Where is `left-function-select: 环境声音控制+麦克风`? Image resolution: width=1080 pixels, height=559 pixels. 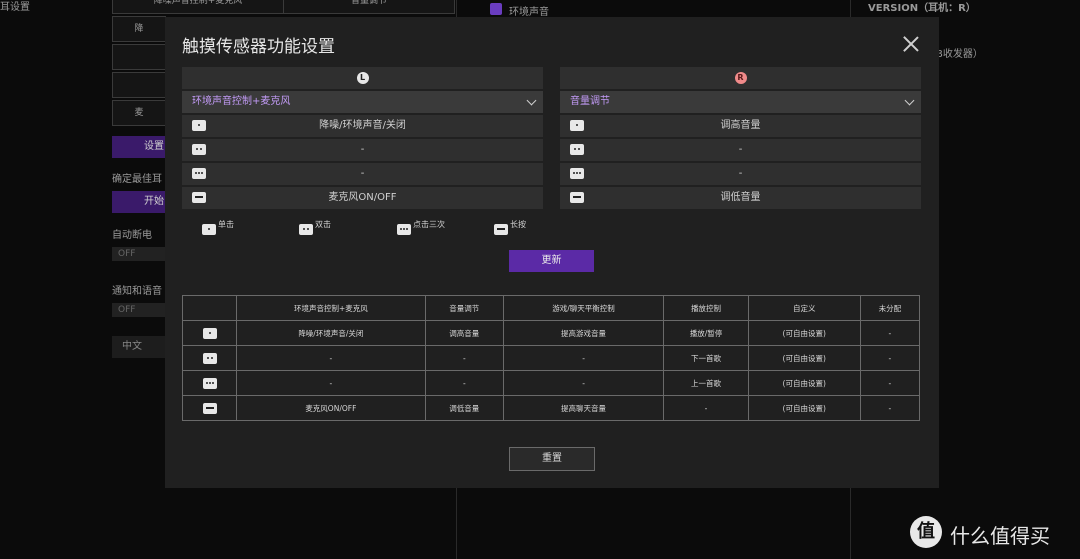
left-function-select: 环境声音控制+麦克风 is located at coordinates (362, 102).